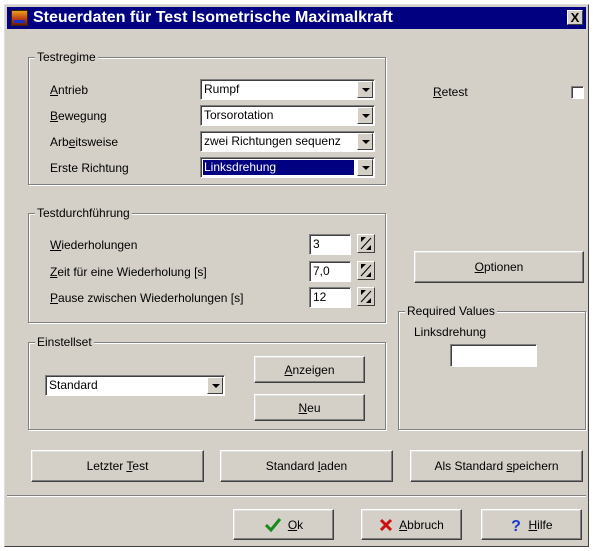 The image size is (593, 551). Describe the element at coordinates (83, 213) in the screenshot. I see `testdurchfuehrung-legend: Testdurchführung` at that location.